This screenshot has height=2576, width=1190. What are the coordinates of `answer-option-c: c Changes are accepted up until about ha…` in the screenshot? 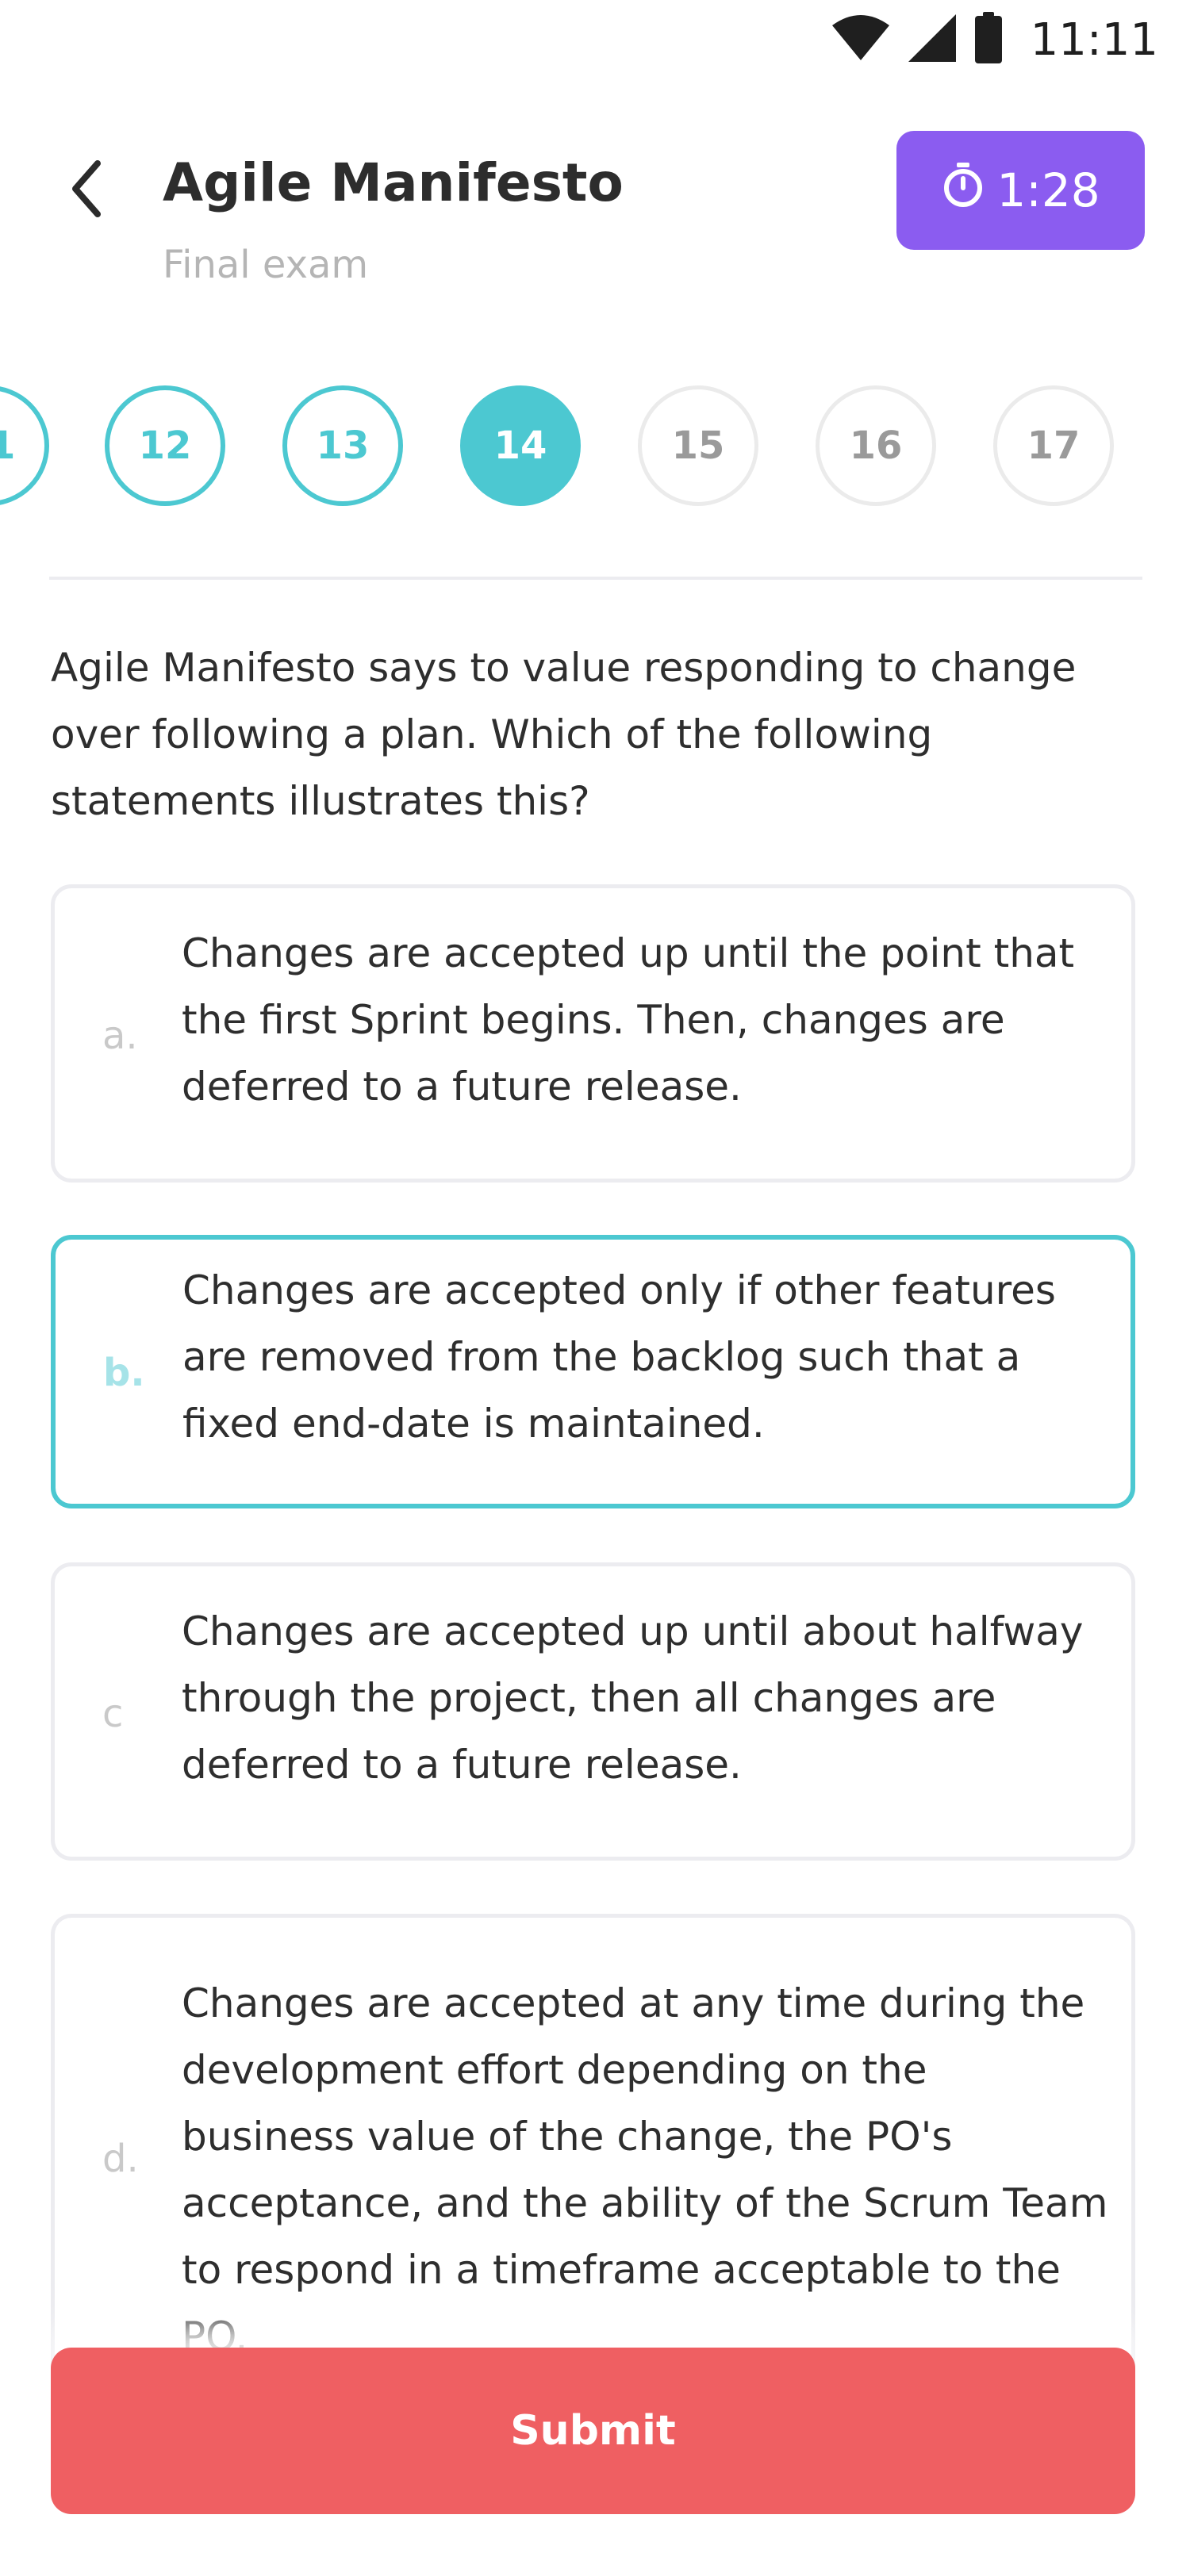 It's located at (593, 1712).